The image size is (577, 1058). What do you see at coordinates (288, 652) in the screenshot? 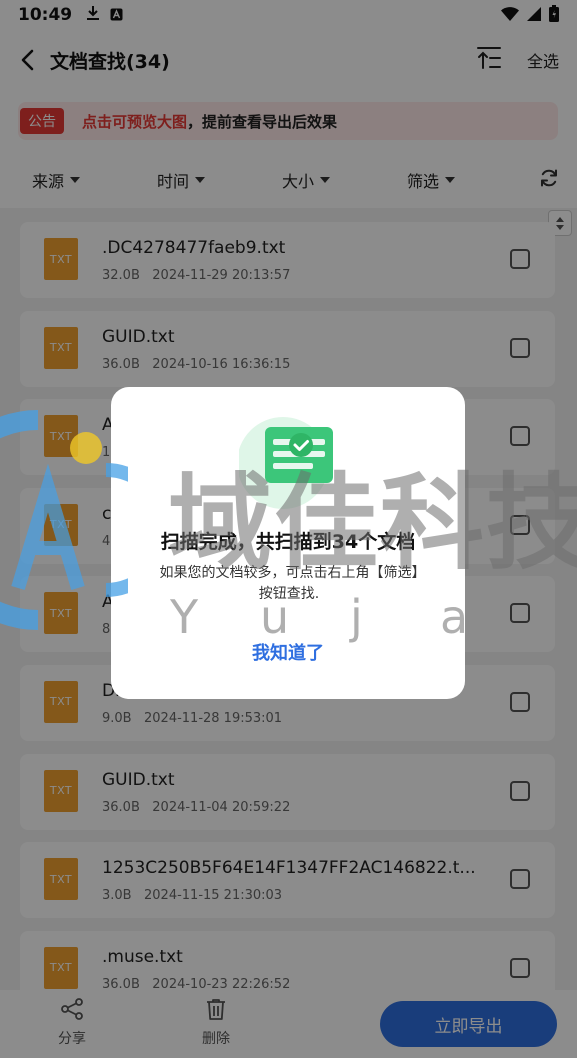
I see `confirm-button: 我知道了` at bounding box center [288, 652].